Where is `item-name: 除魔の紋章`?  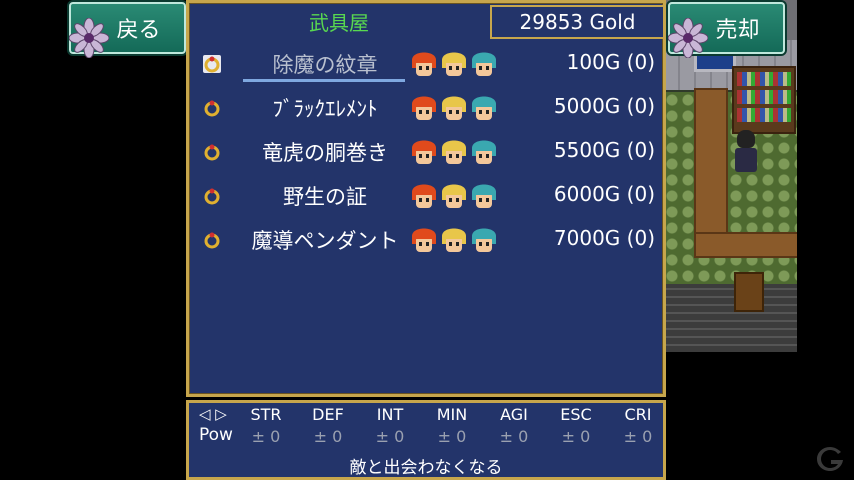
item-name: 除魔の紋章 is located at coordinates (325, 65).